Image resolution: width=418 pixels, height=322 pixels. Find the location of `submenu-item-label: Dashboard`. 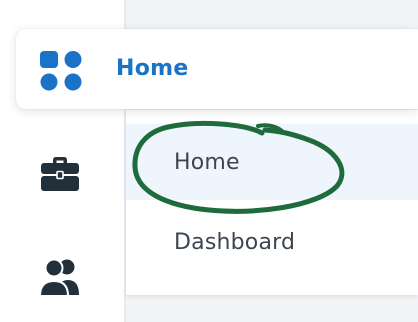

submenu-item-label: Dashboard is located at coordinates (235, 242).